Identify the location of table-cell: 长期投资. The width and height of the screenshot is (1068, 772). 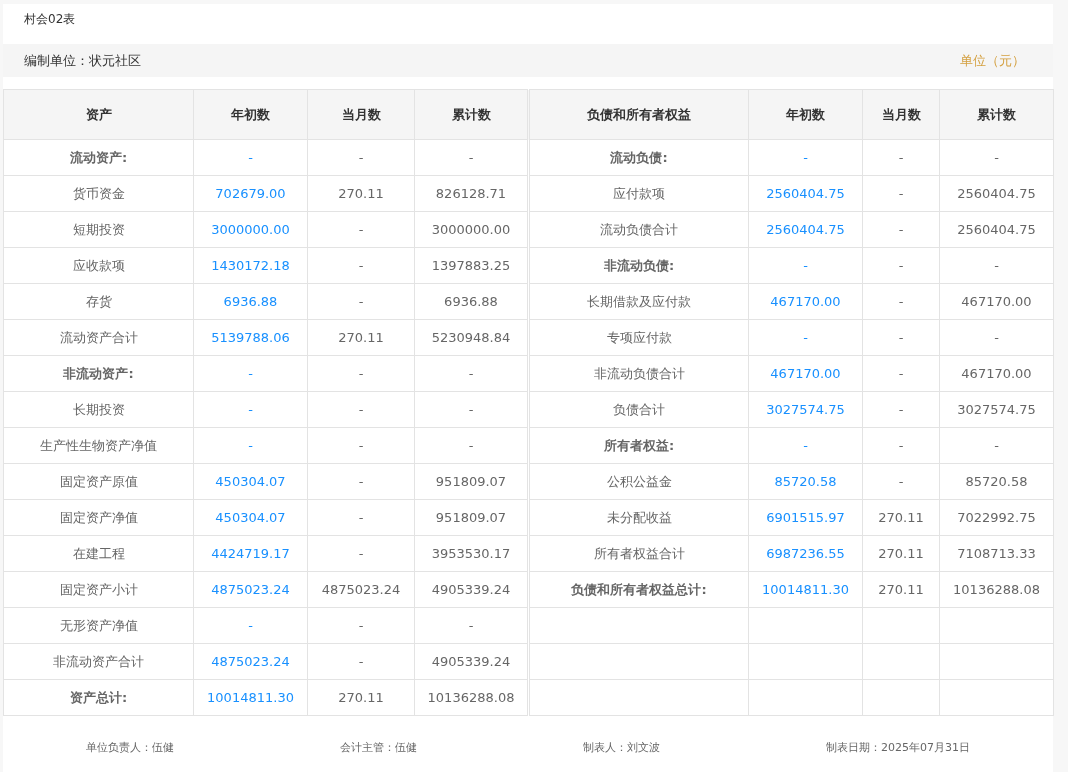
(98, 409).